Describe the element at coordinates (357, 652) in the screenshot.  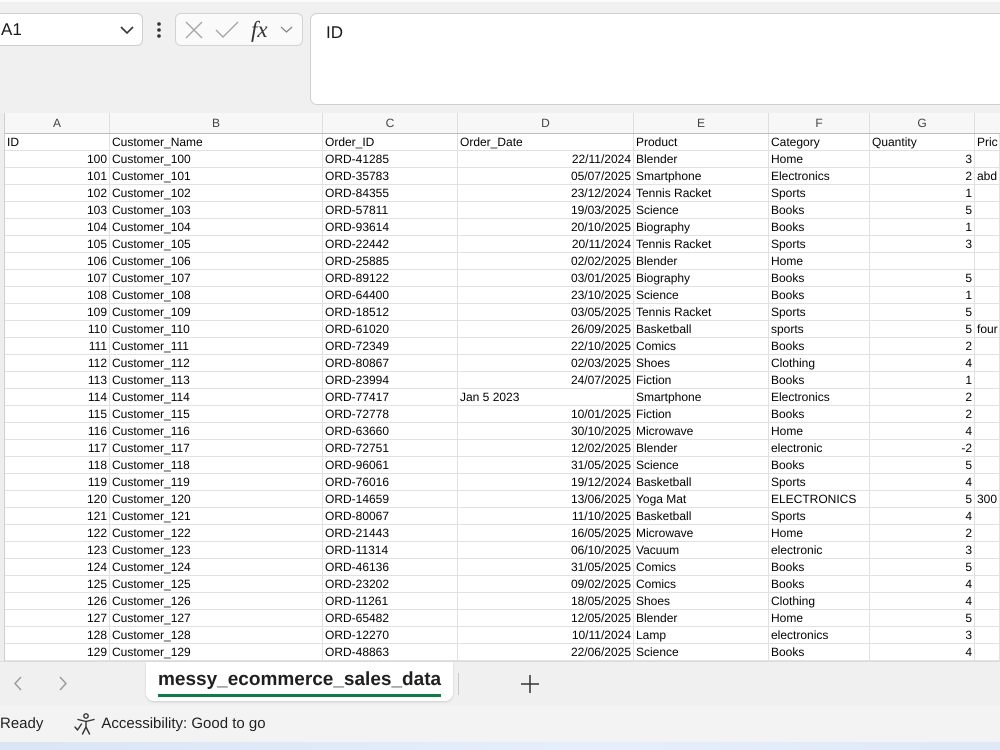
I see `table-cell-text: ORD-48863` at that location.